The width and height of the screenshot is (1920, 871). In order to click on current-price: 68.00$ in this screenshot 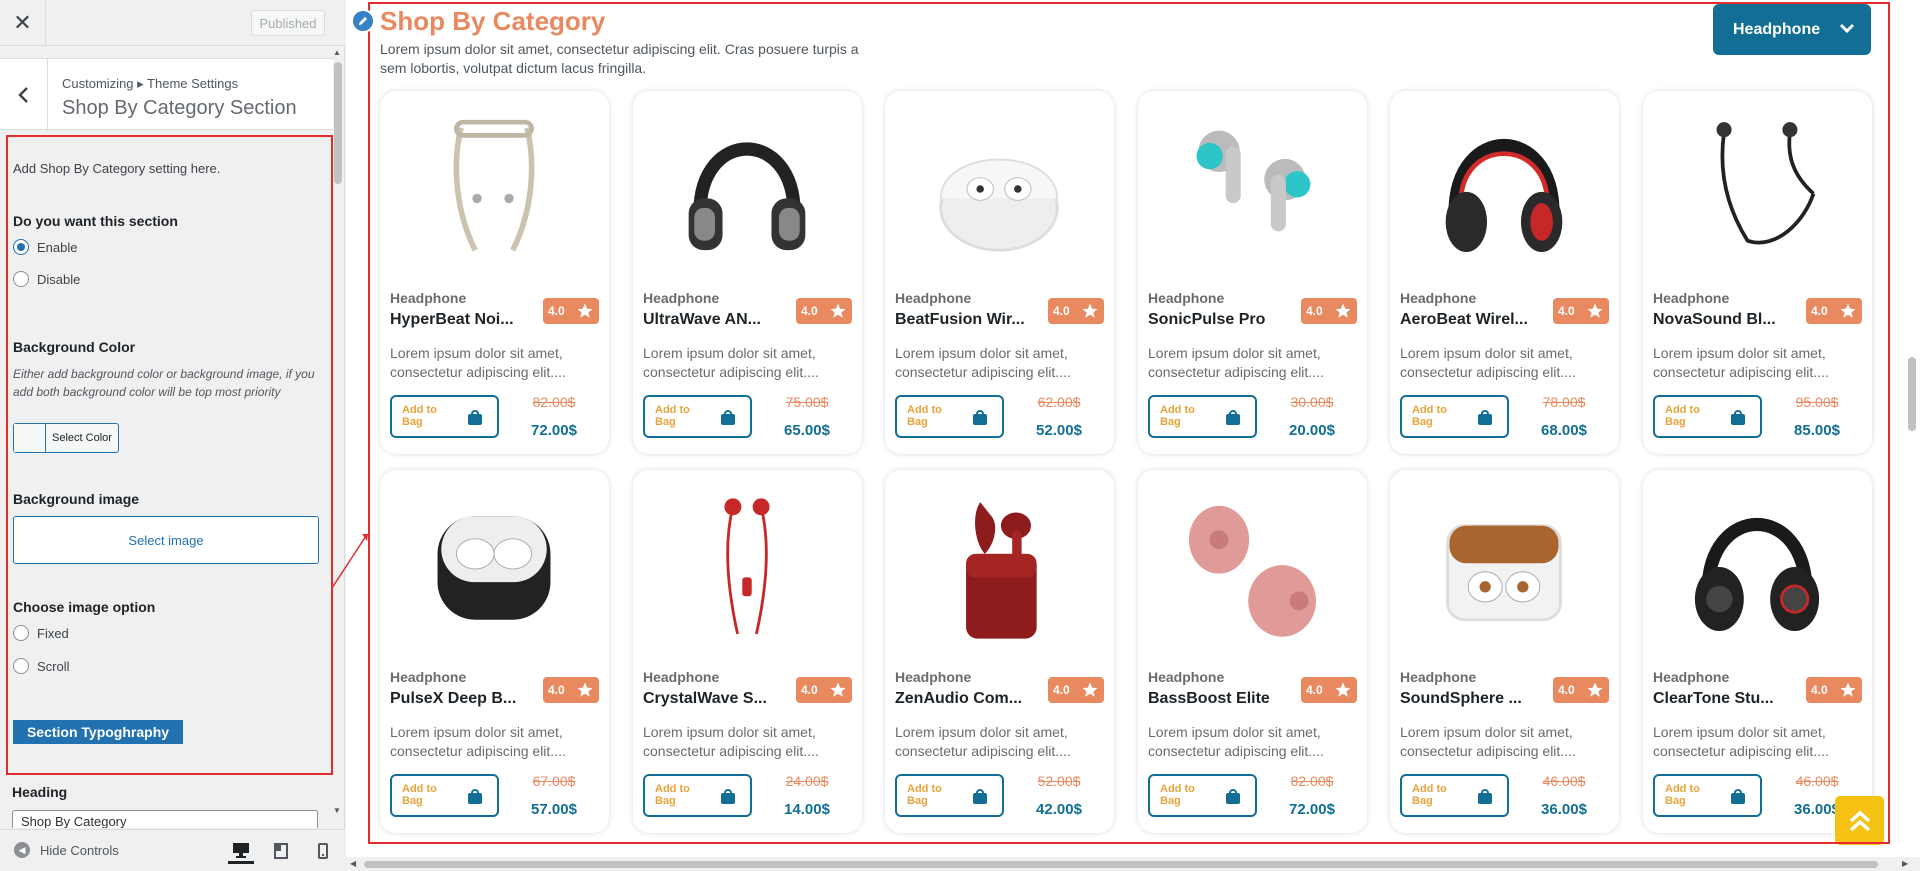, I will do `click(1564, 430)`.